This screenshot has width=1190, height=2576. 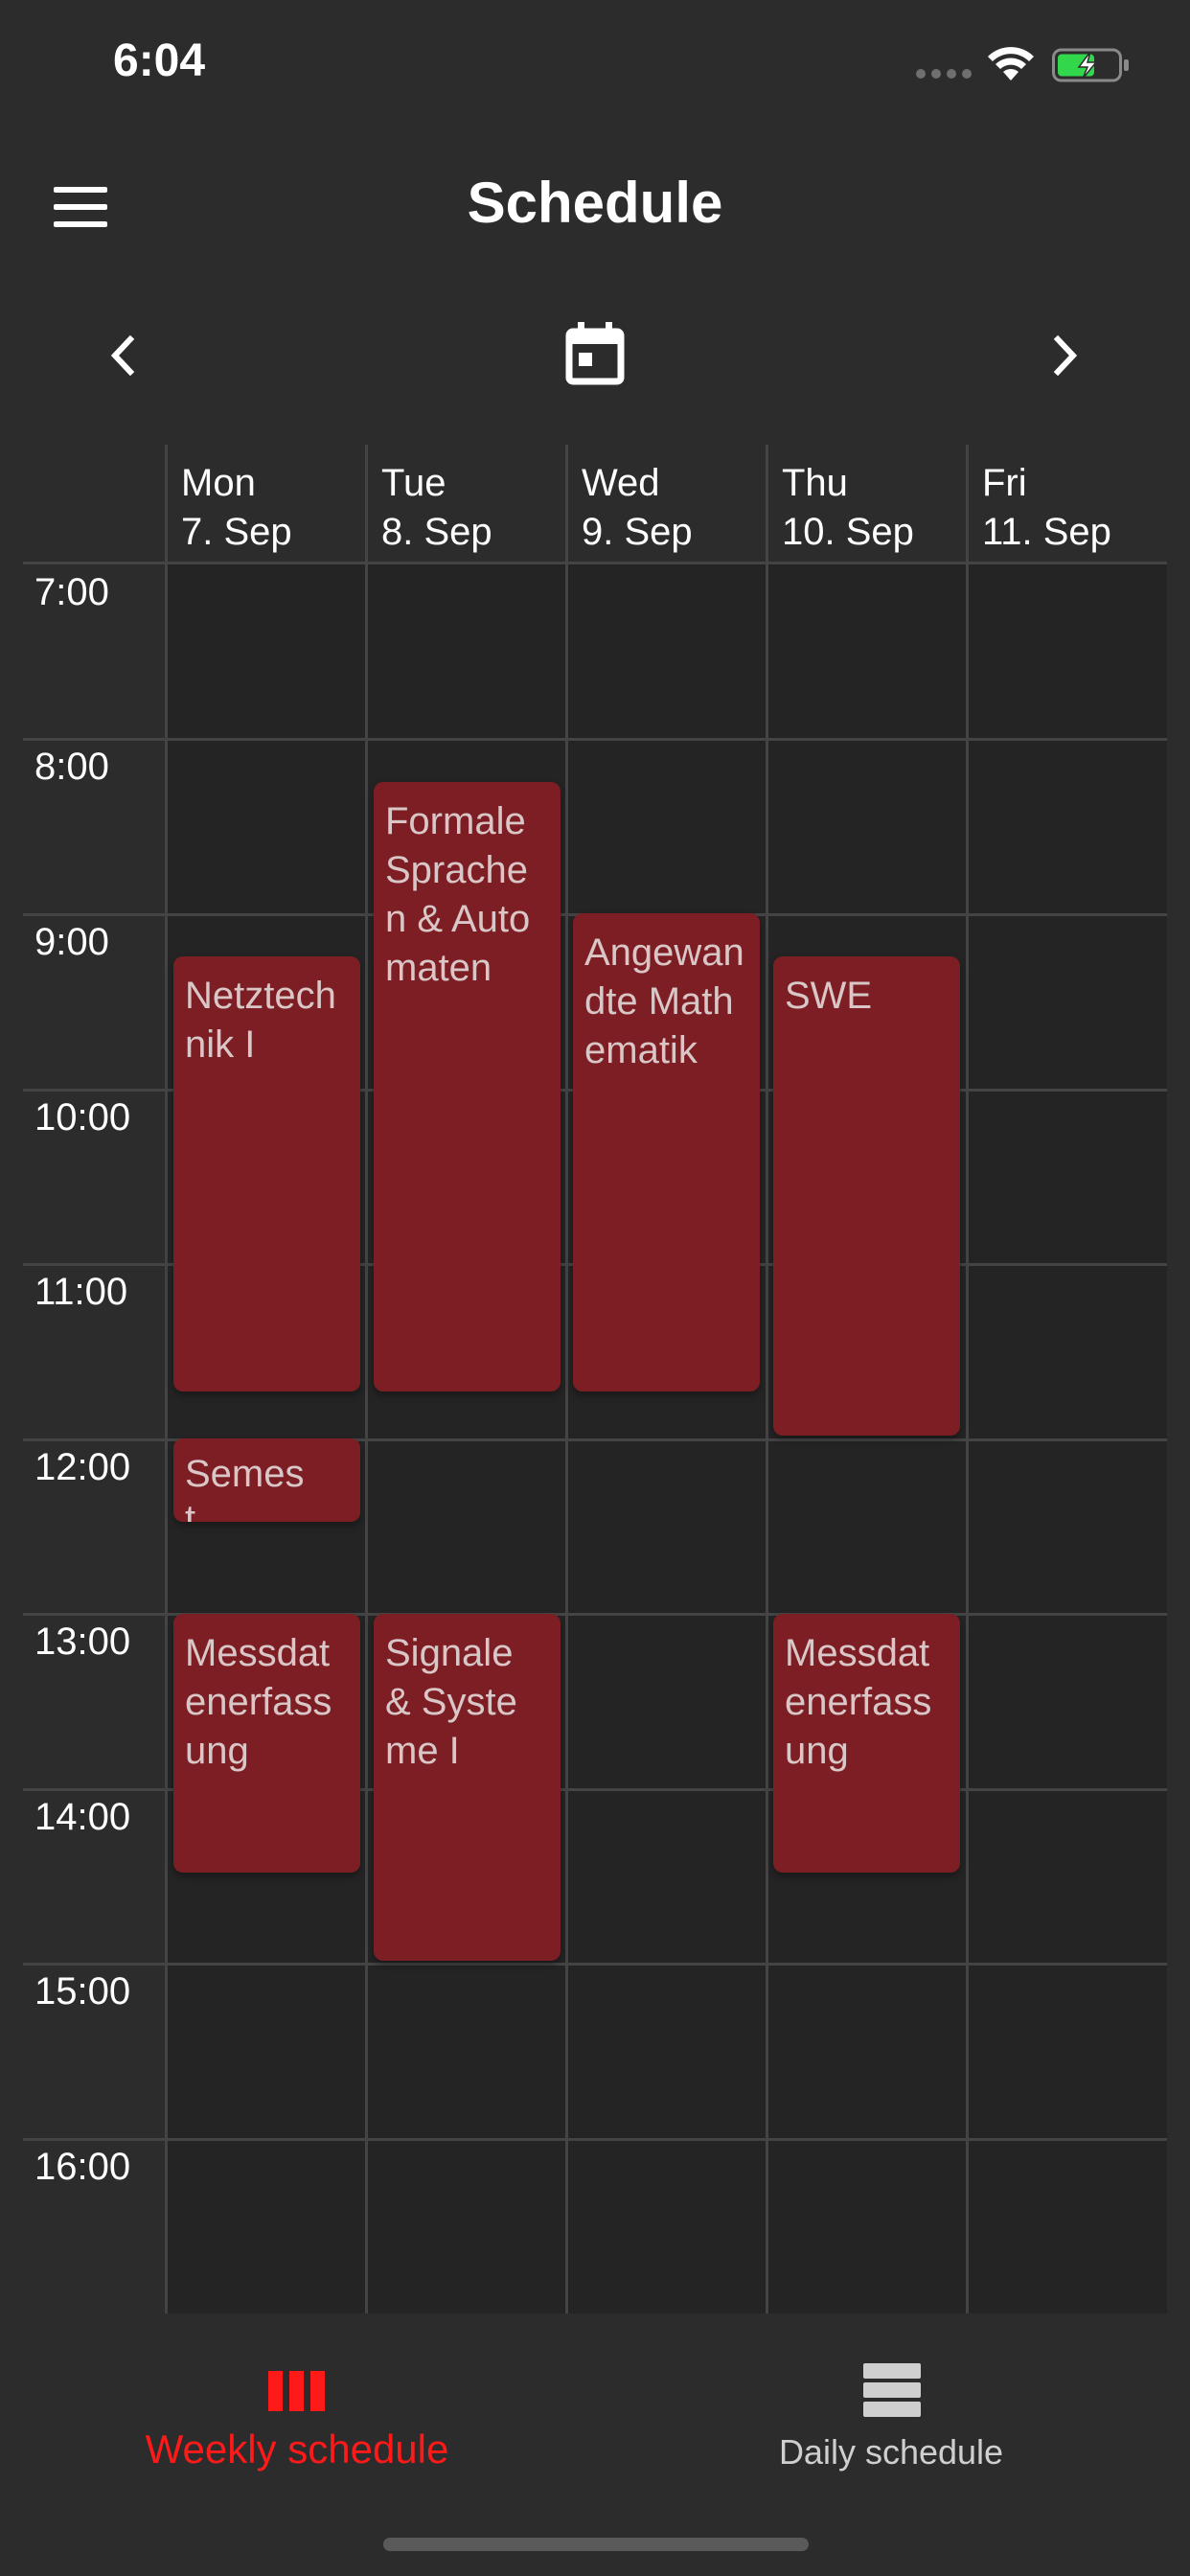 What do you see at coordinates (72, 592) in the screenshot?
I see `time-label: 7:00` at bounding box center [72, 592].